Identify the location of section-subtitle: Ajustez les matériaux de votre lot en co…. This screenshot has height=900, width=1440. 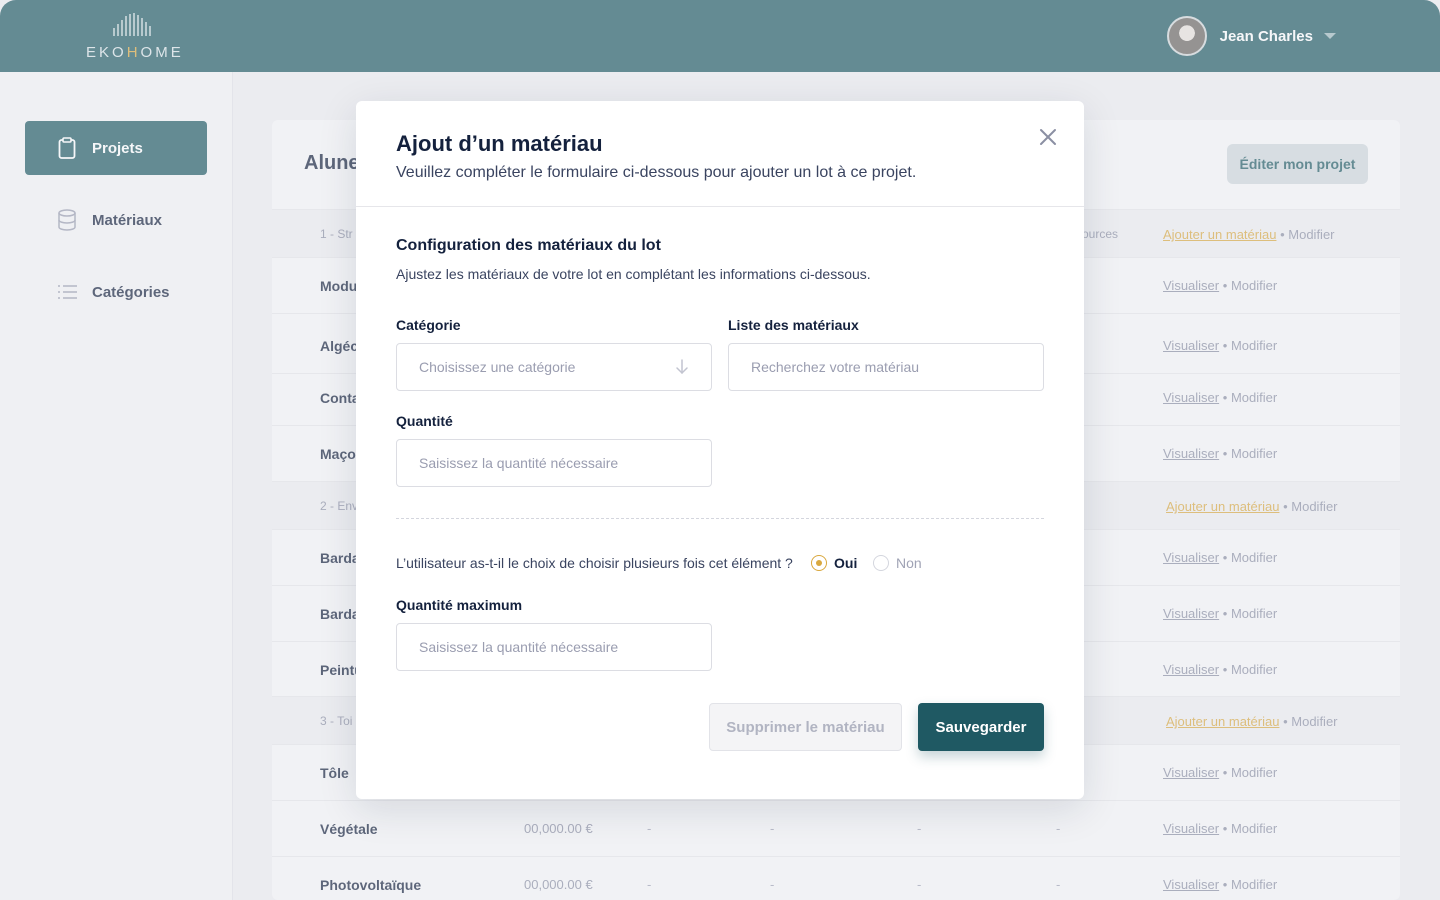
(633, 274).